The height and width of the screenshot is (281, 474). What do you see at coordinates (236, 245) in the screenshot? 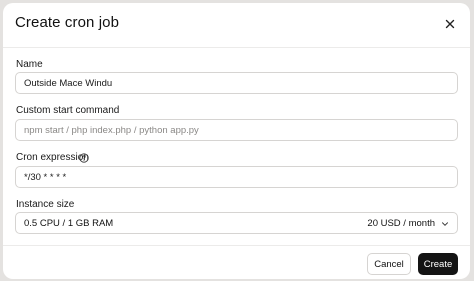
I see `footer-divider` at bounding box center [236, 245].